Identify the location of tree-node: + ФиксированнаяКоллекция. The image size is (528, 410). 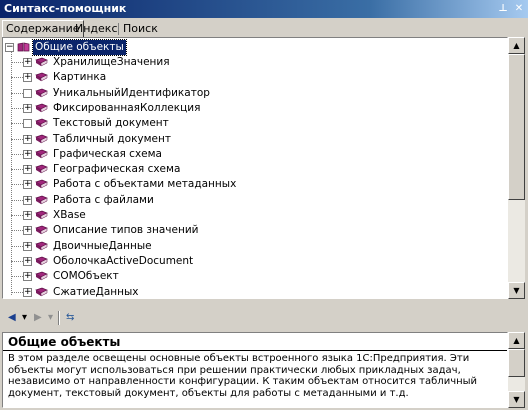
(237, 108).